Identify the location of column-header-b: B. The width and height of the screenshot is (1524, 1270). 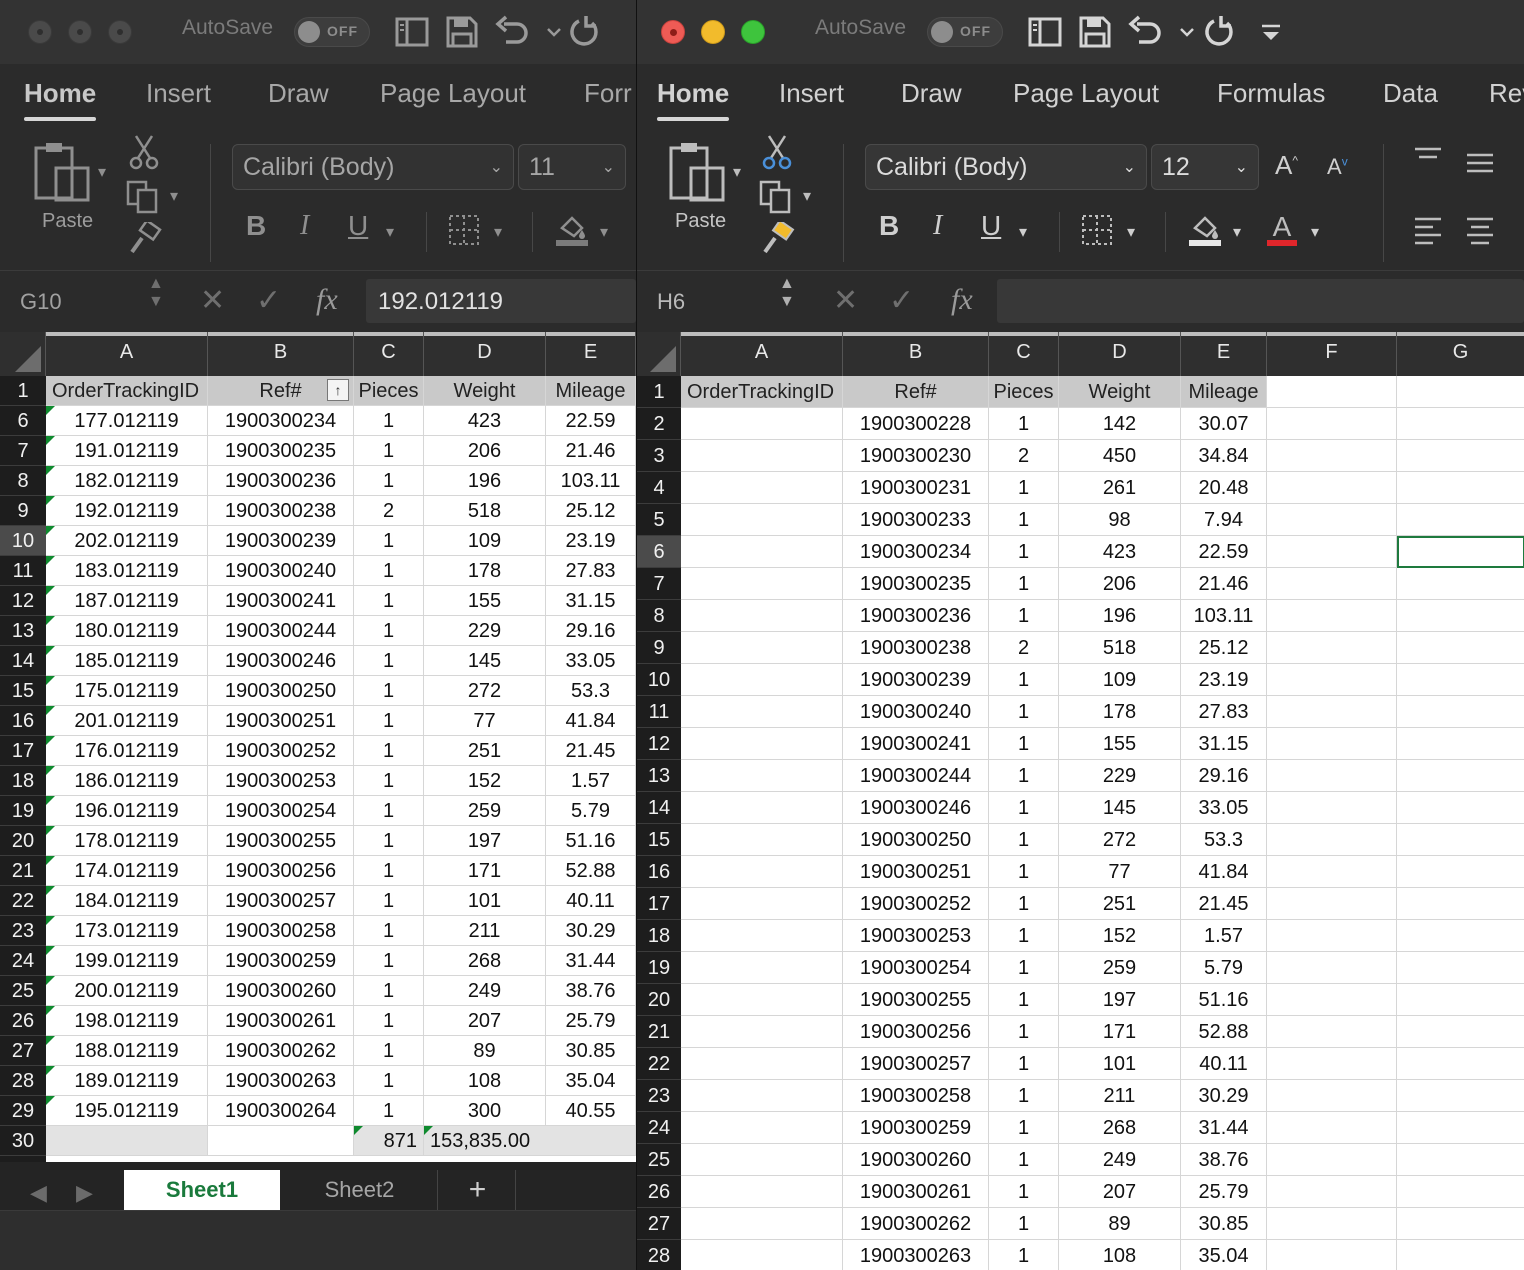
(916, 354).